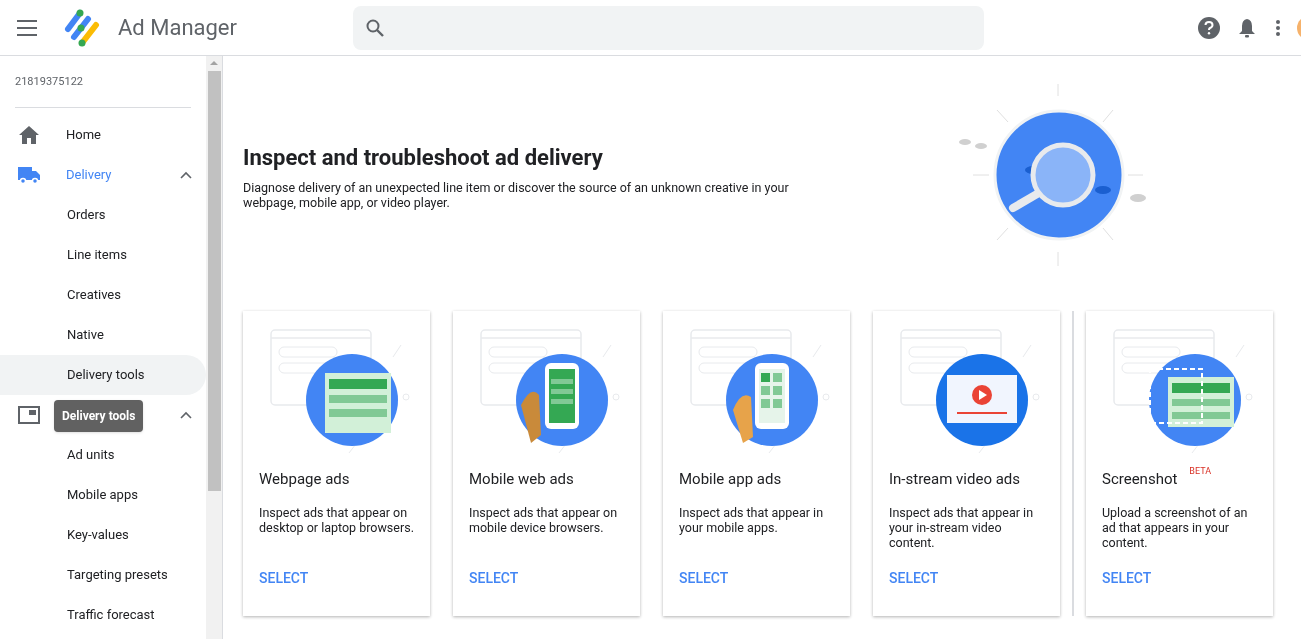  I want to click on search-icon, so click(375, 27).